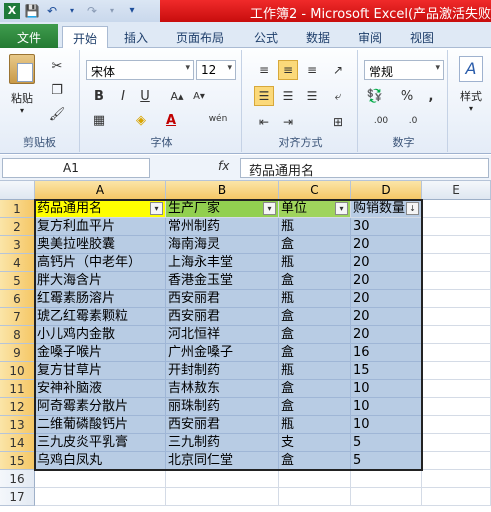  I want to click on table-cell-a: 阿奇霉素分散片, so click(100, 407).